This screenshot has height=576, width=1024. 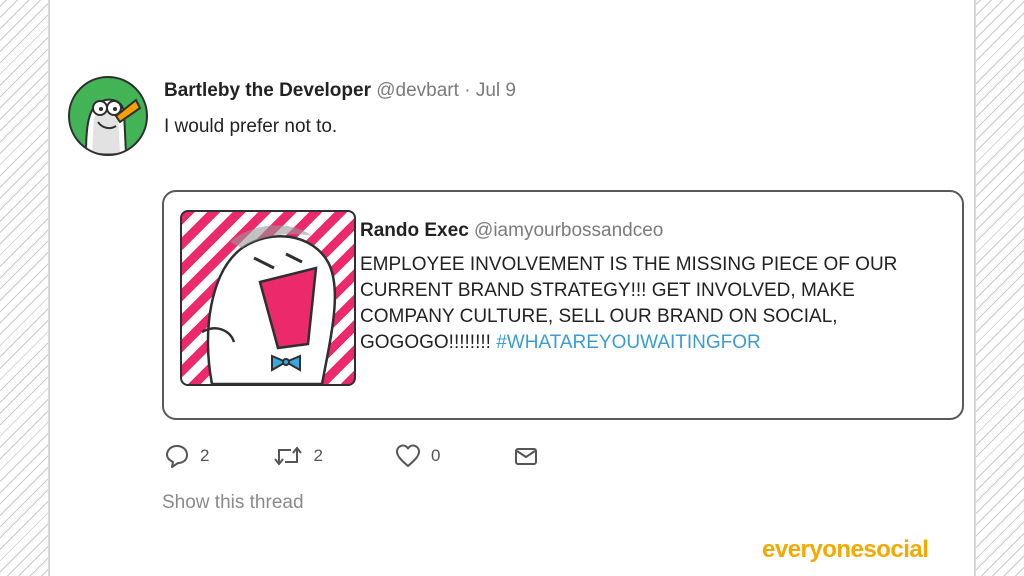 I want to click on author-name: Bartleby the Developer, so click(x=267, y=90).